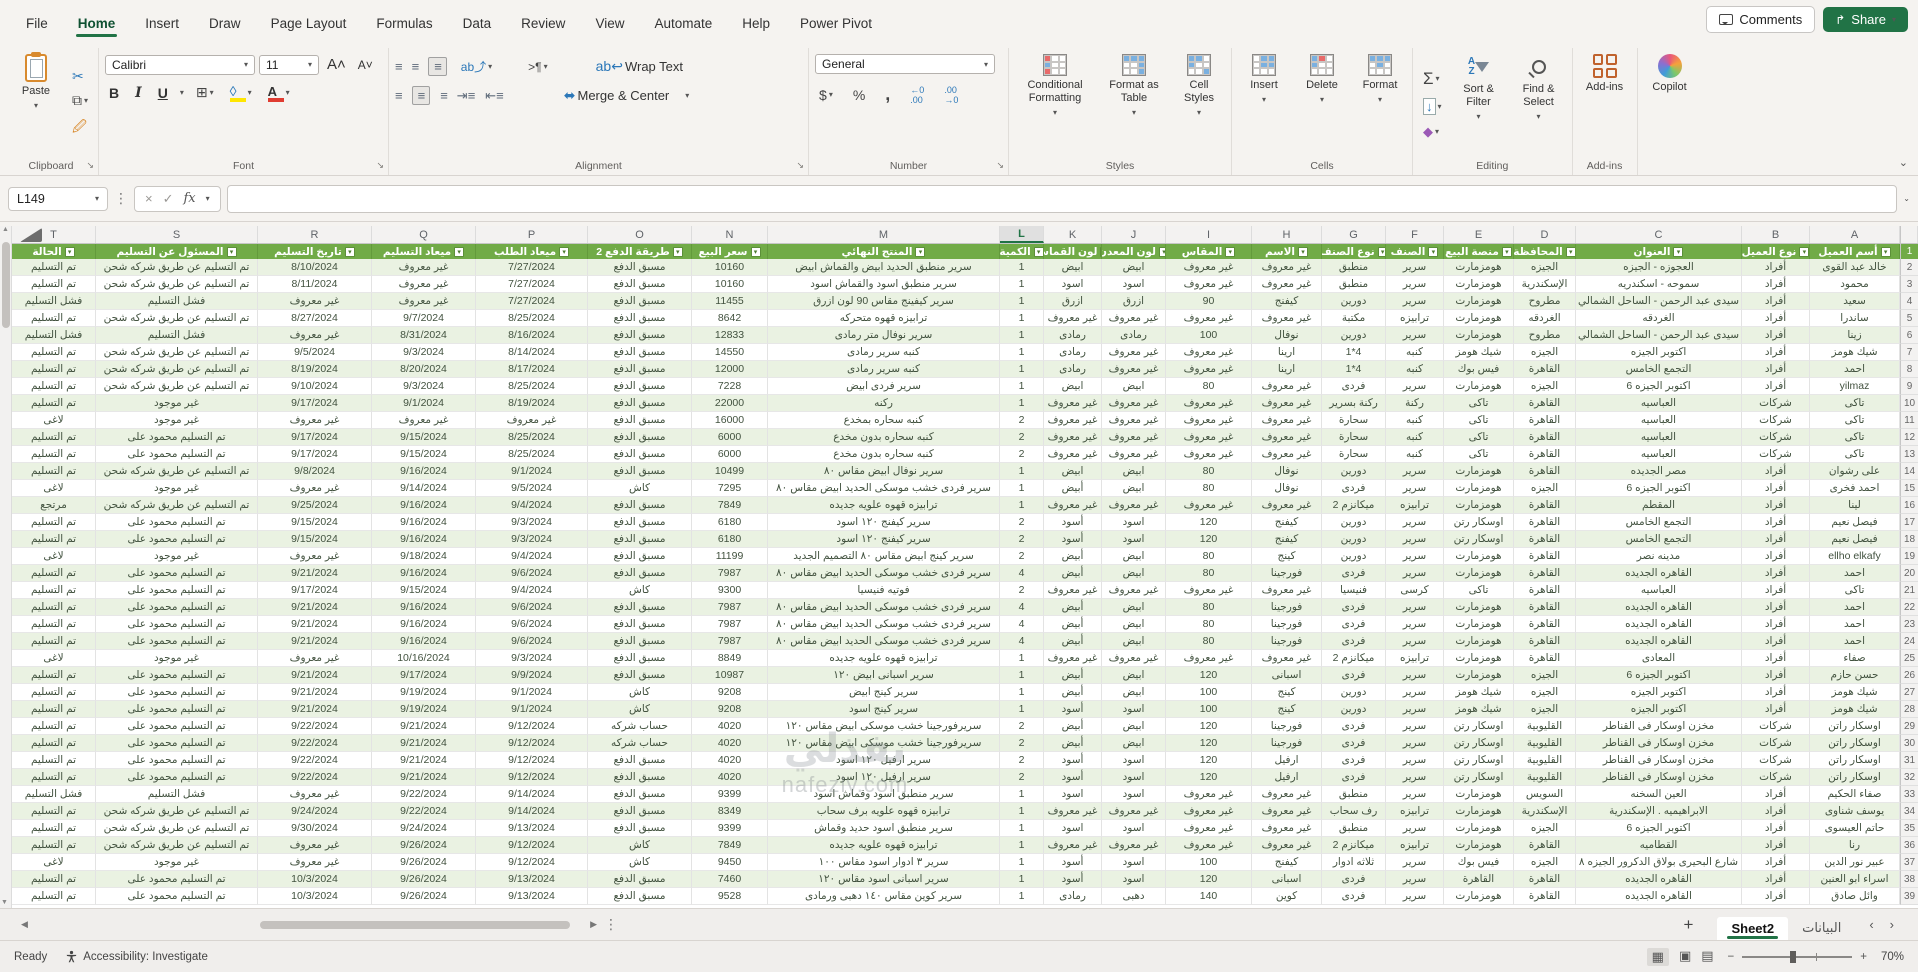 The width and height of the screenshot is (1918, 972). Describe the element at coordinates (225, 22) in the screenshot. I see `ribbon-tab-draw: Draw` at that location.